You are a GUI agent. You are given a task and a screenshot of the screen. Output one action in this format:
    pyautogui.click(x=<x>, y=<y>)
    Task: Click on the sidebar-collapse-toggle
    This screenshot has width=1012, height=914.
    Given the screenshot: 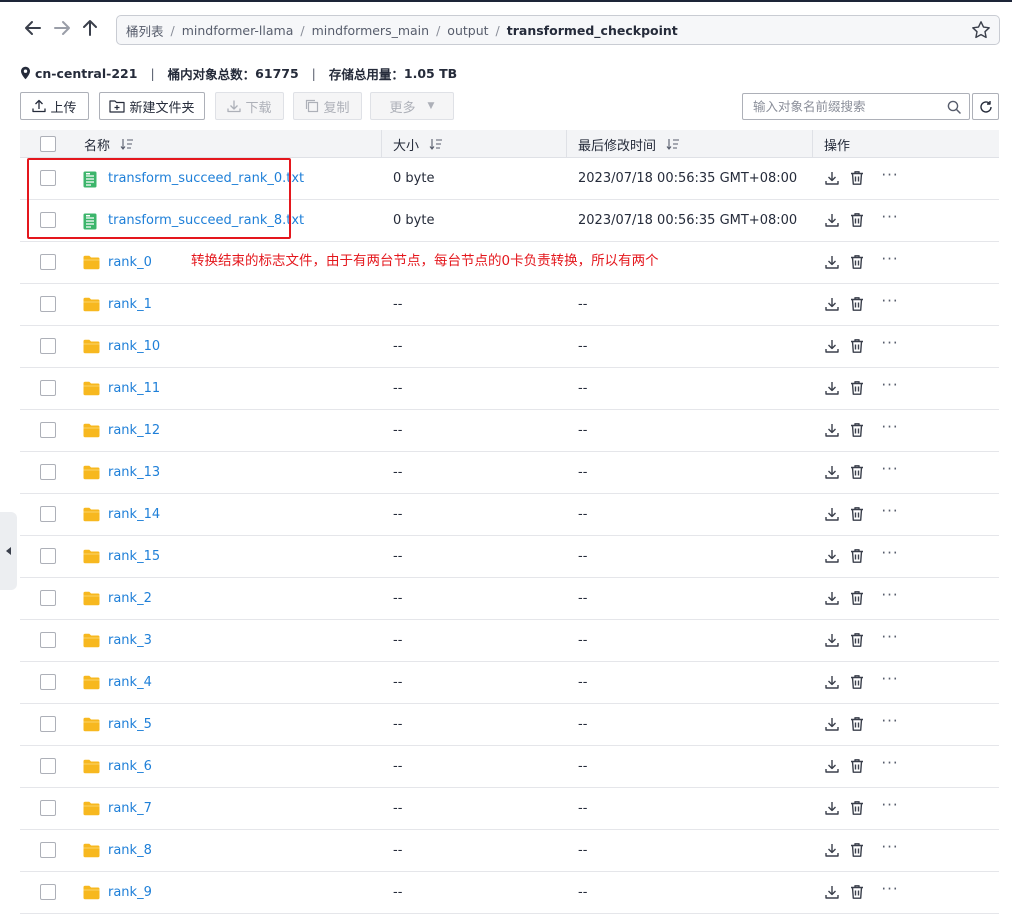 What is the action you would take?
    pyautogui.click(x=8, y=551)
    